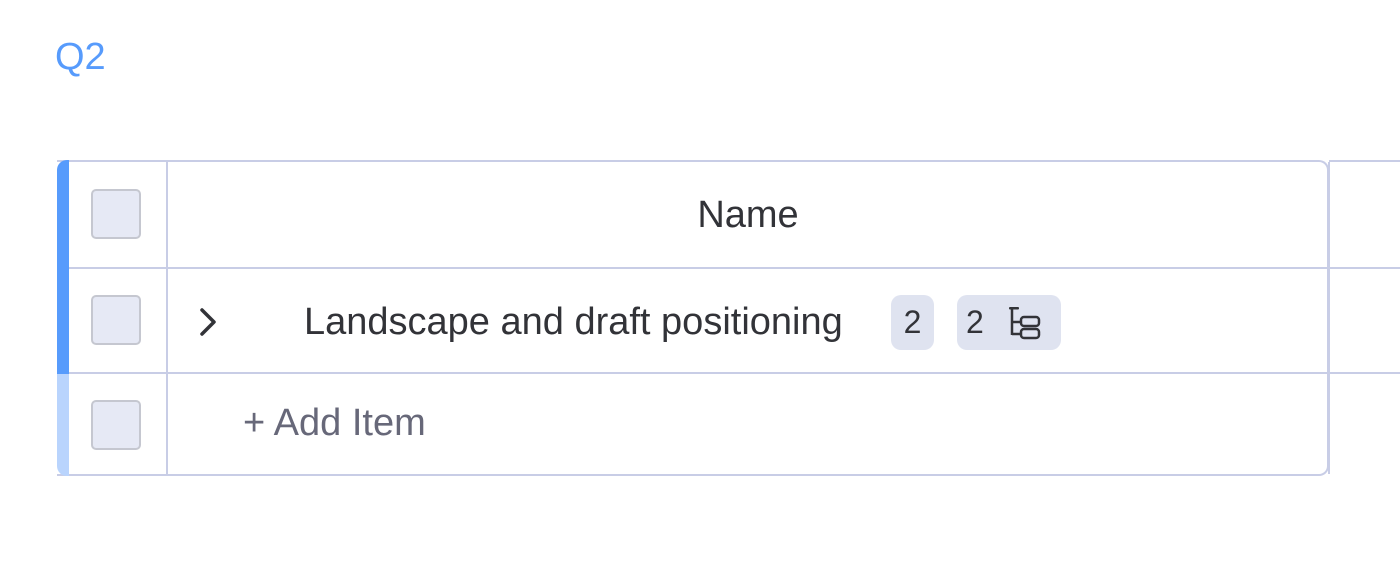 This screenshot has height=577, width=1400. What do you see at coordinates (748, 215) in the screenshot?
I see `name-column-header: Name` at bounding box center [748, 215].